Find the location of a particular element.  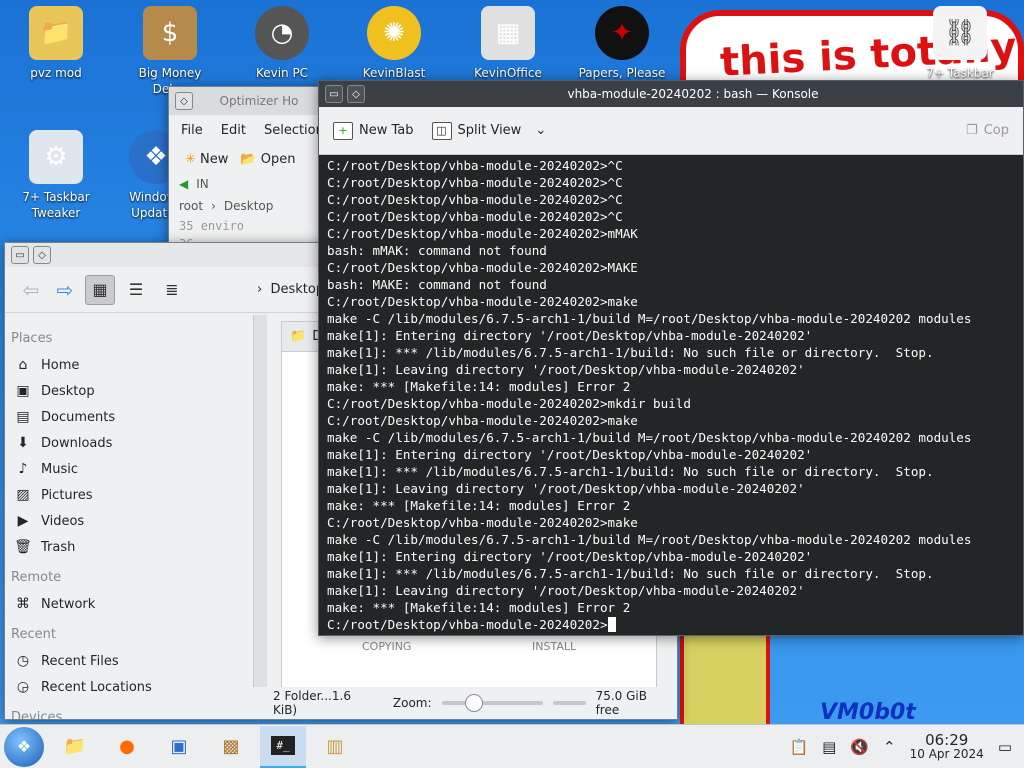

breadcrumb: › Desktop is located at coordinates (290, 289).